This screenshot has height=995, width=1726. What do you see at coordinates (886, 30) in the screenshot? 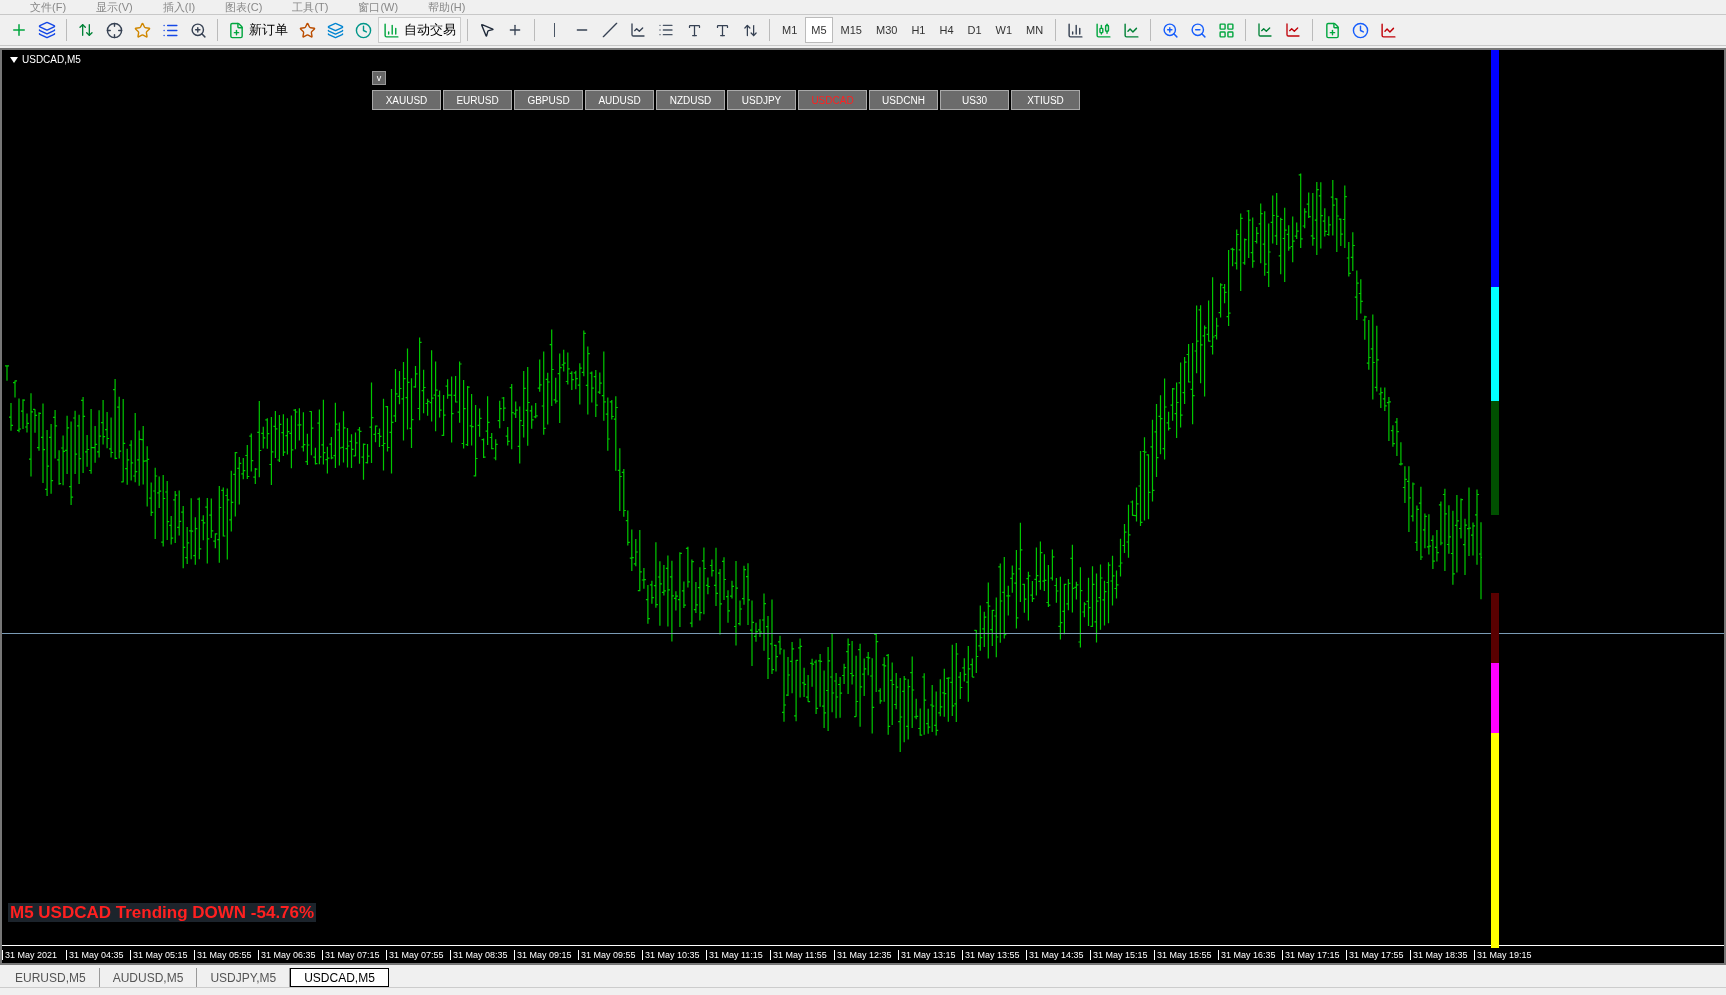
I see `timeframe-button: M30` at bounding box center [886, 30].